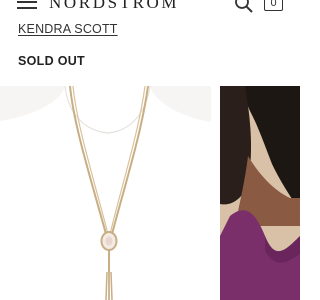 This screenshot has height=300, width=320. Describe the element at coordinates (114, 6) in the screenshot. I see `nordstrom-logo: NORDSTROM` at that location.